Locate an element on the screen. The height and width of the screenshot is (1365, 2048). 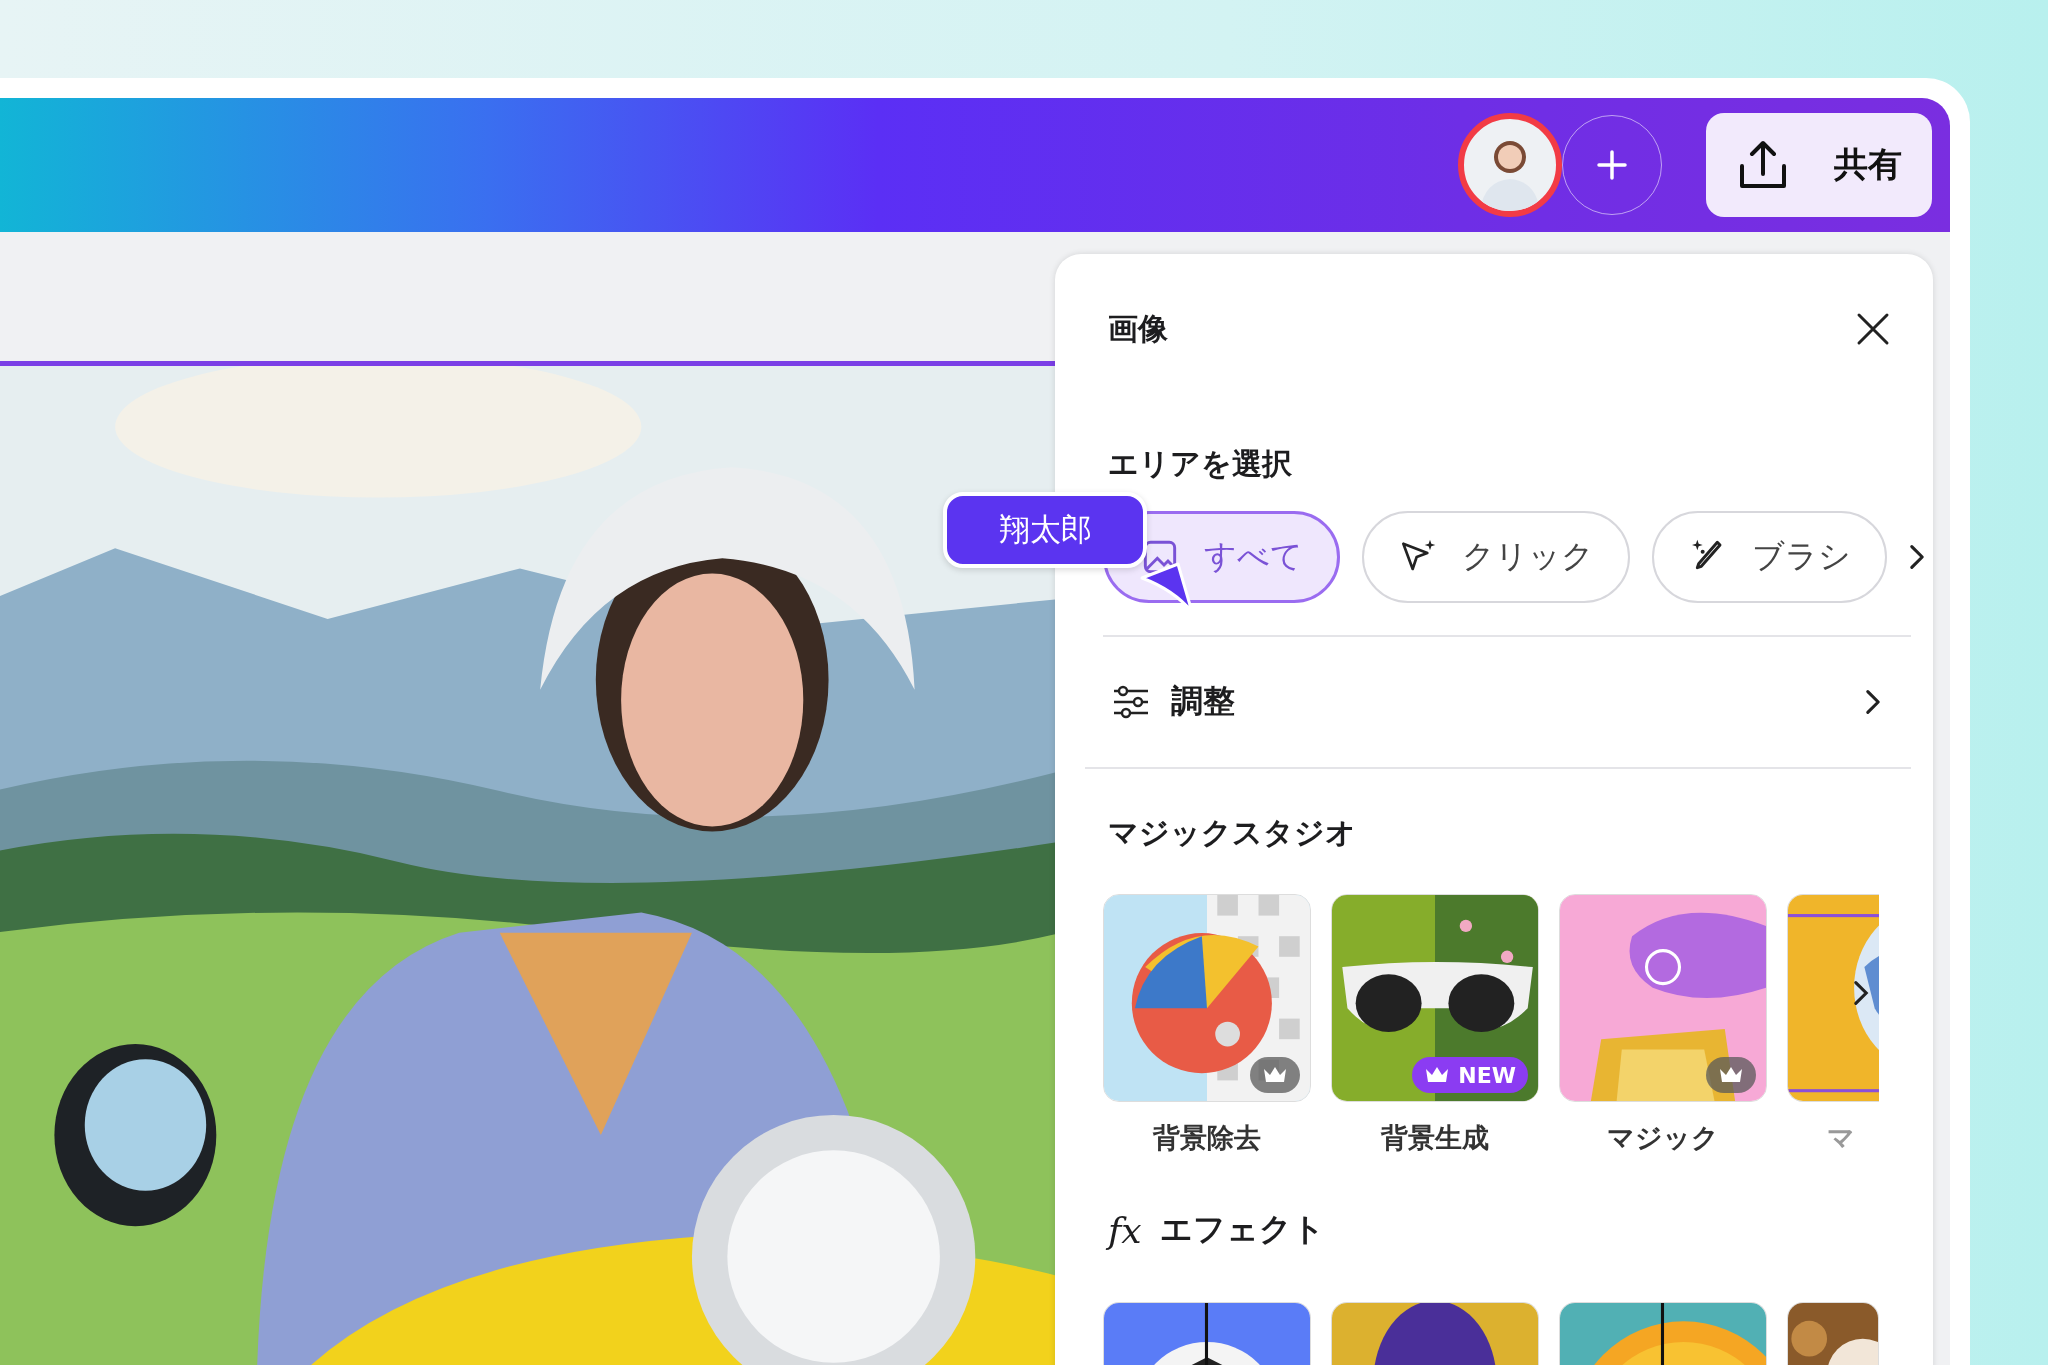
chevron-right-icon is located at coordinates (1873, 702).